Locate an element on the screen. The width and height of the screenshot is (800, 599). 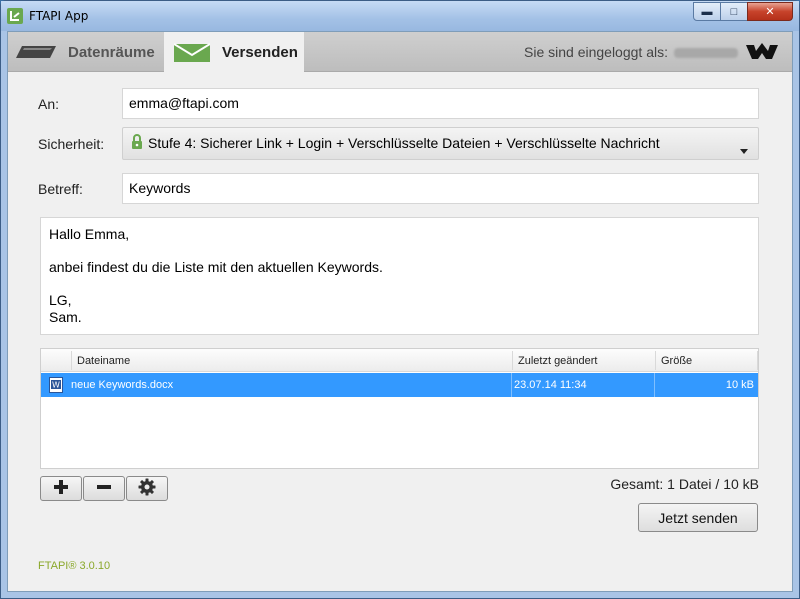
settings-button is located at coordinates (147, 488).